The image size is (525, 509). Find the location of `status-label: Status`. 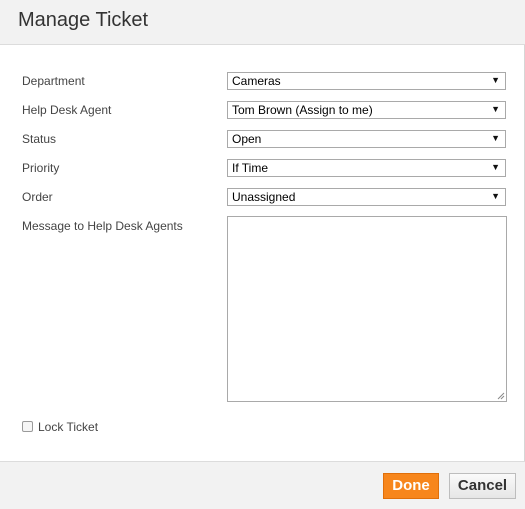

status-label: Status is located at coordinates (39, 139).